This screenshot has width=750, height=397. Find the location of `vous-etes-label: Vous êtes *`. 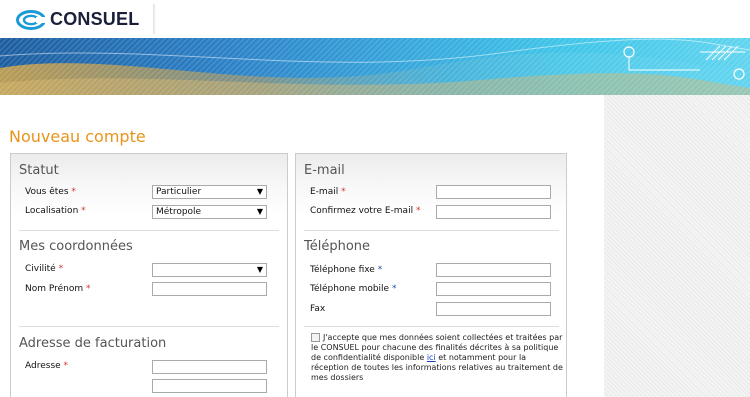

vous-etes-label: Vous êtes * is located at coordinates (50, 192).